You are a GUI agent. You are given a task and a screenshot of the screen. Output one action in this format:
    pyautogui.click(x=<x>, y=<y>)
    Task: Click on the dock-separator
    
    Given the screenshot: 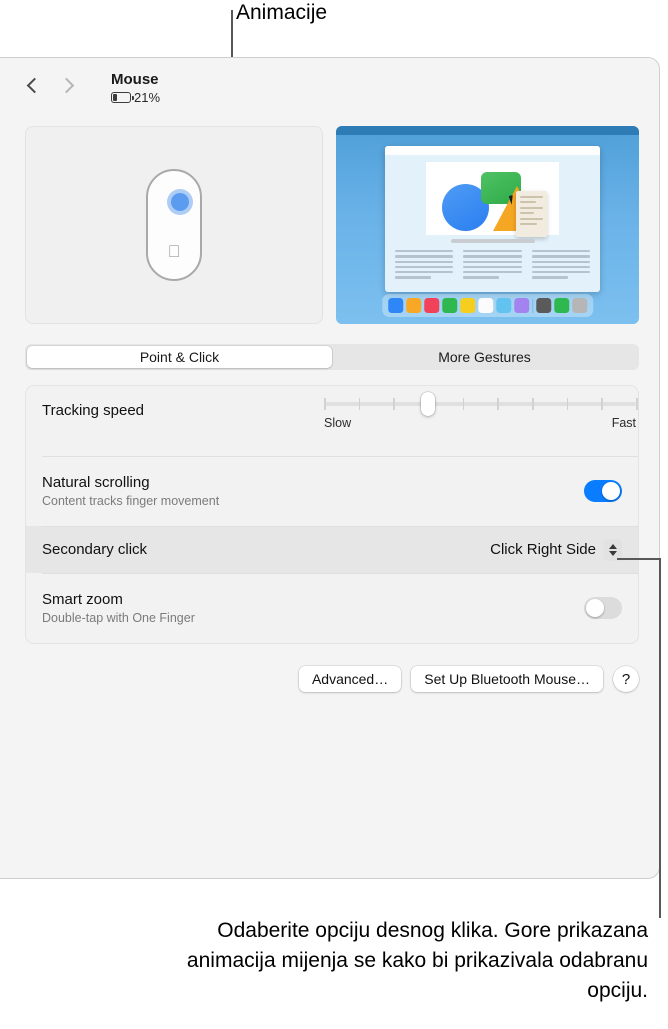 What is the action you would take?
    pyautogui.click(x=532, y=305)
    